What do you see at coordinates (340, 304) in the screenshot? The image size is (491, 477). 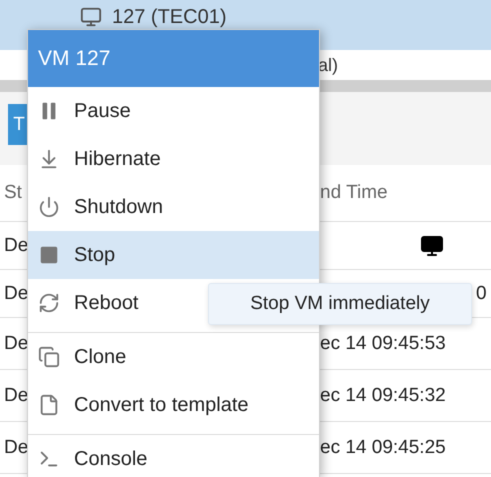 I see `tooltip: Stop VM immediately` at bounding box center [340, 304].